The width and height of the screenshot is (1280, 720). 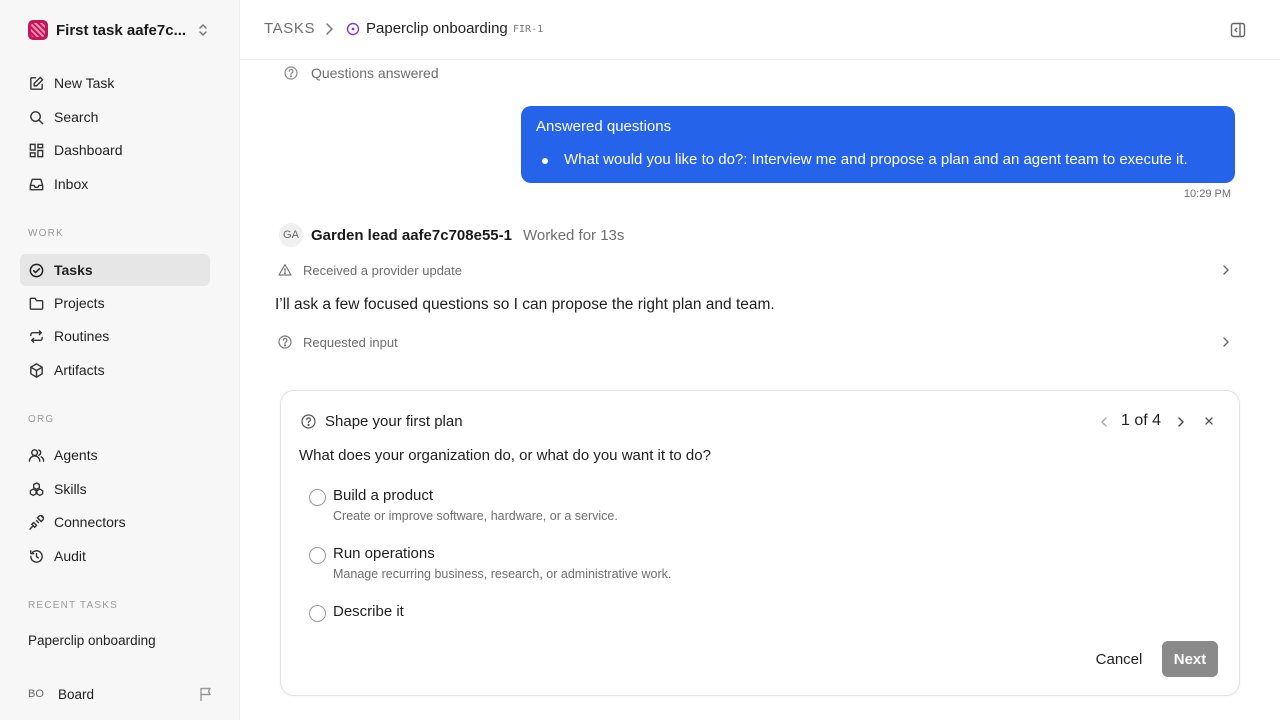 I want to click on sidebar-item-connectors: Connectors, so click(x=115, y=522).